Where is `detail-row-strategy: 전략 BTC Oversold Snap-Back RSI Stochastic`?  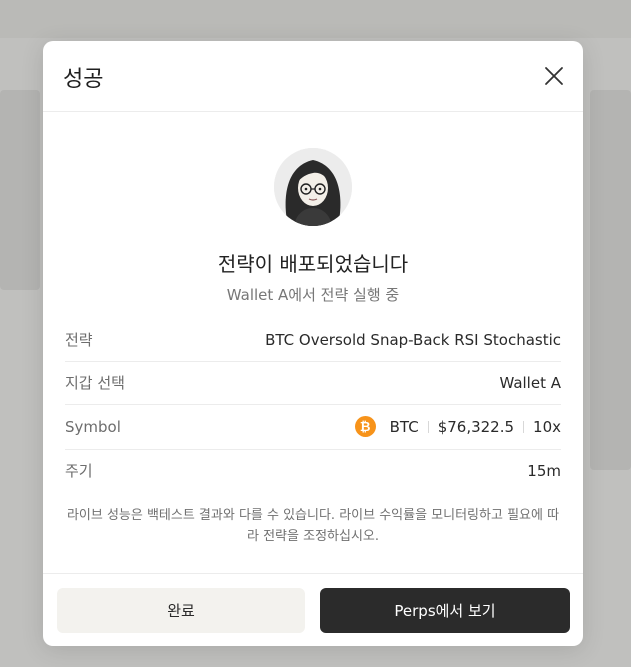
detail-row-strategy: 전략 BTC Oversold Snap-Back RSI Stochastic is located at coordinates (313, 340).